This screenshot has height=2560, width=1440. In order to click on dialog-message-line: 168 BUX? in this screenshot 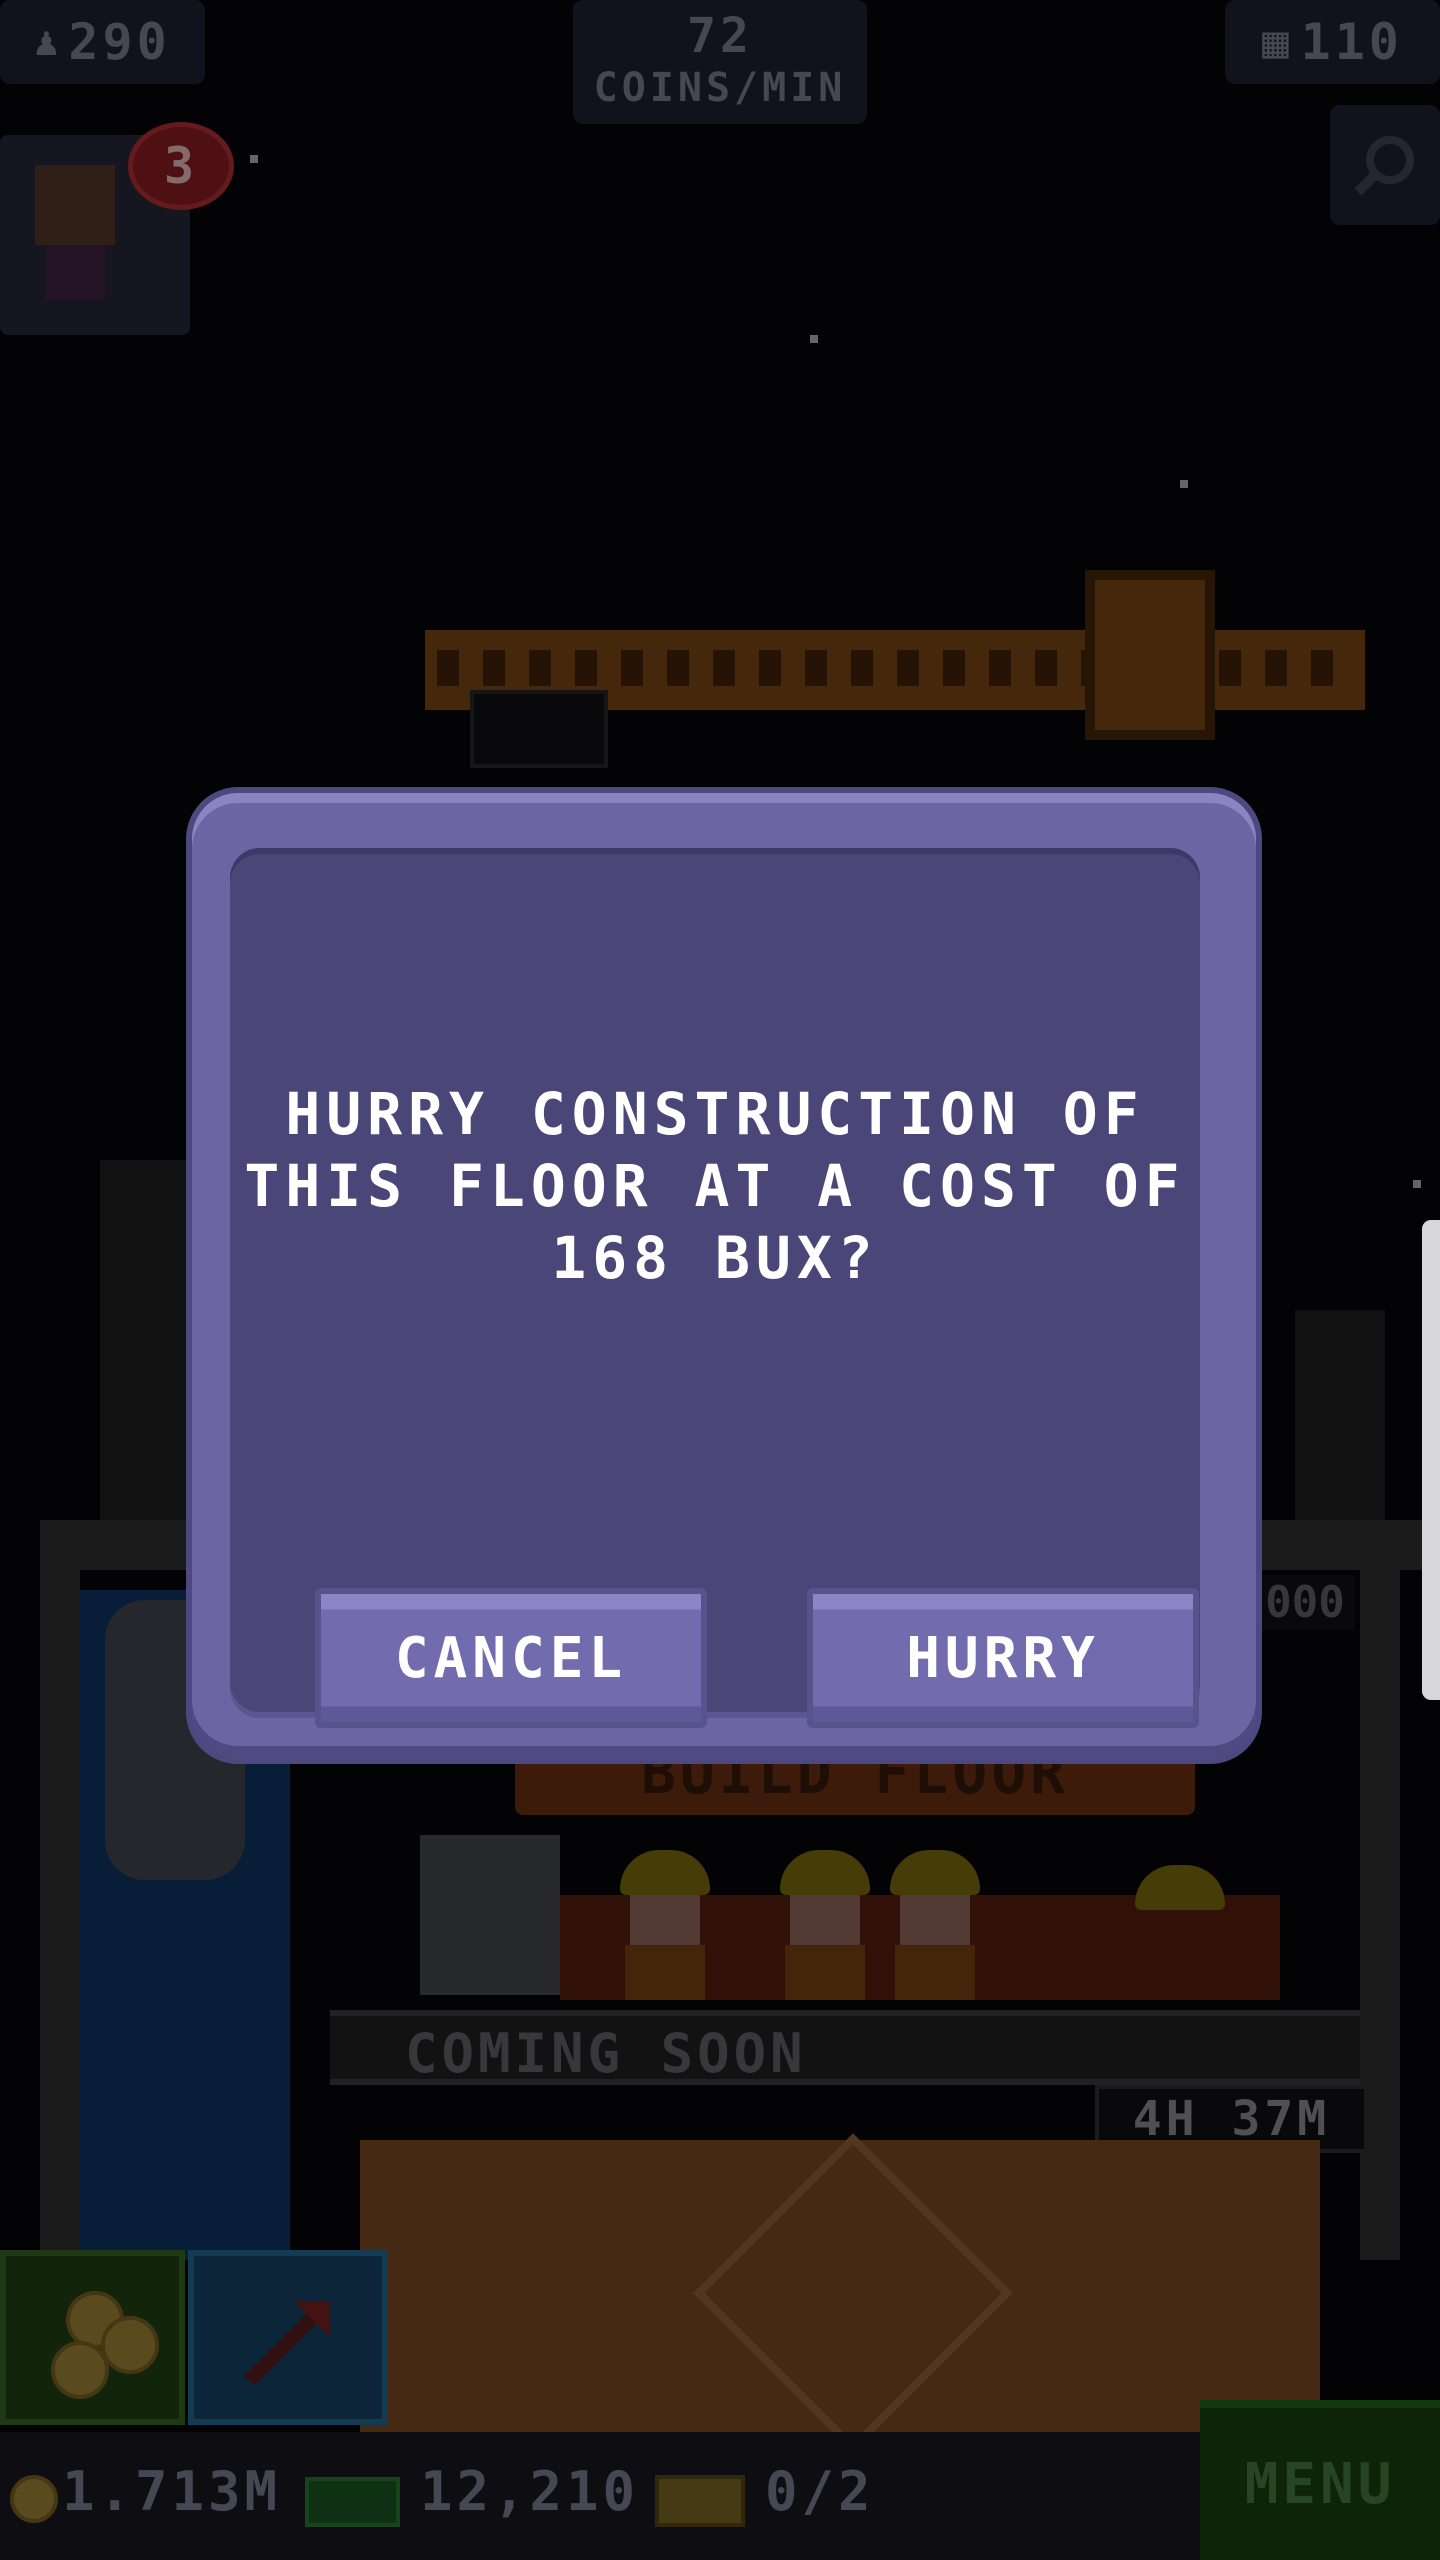, I will do `click(715, 1258)`.